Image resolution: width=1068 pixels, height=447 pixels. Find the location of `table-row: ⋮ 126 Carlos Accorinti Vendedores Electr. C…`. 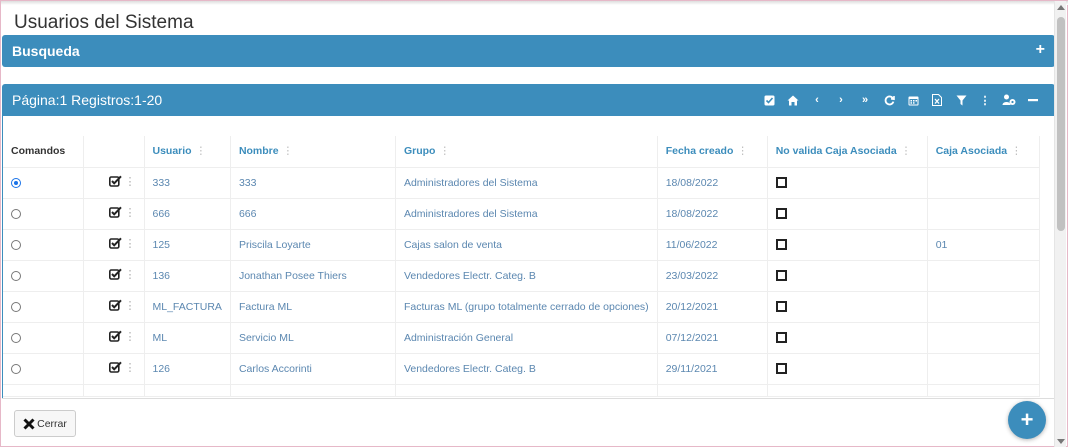

table-row: ⋮ 126 Carlos Accorinti Vendedores Electr. C… is located at coordinates (521, 368).